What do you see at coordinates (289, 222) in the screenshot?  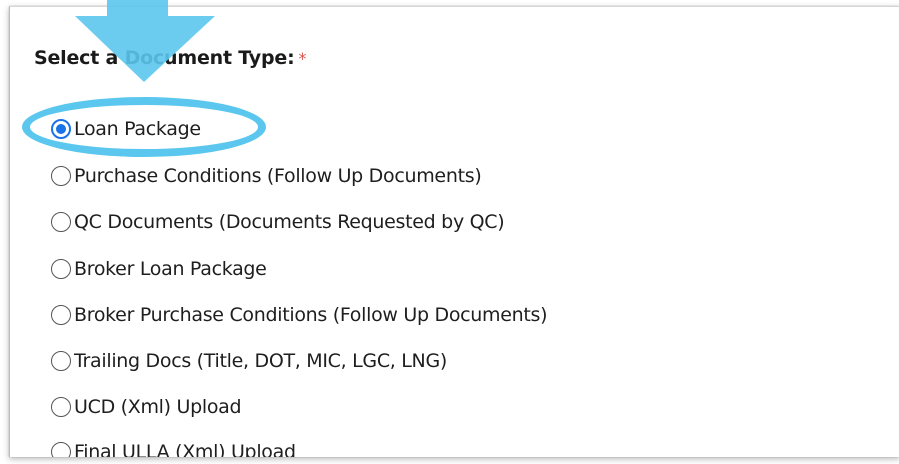 I see `radio-label: QC Documents (Documents Requested by QC)` at bounding box center [289, 222].